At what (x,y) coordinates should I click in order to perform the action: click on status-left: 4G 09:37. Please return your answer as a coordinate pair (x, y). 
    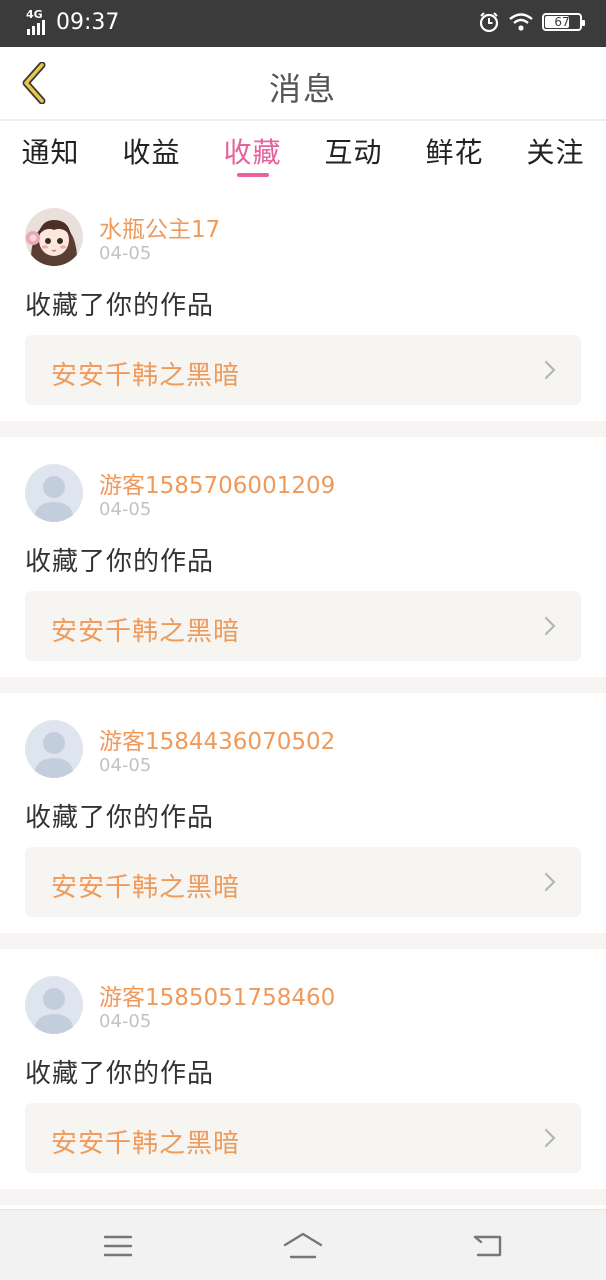
    Looking at the image, I should click on (73, 21).